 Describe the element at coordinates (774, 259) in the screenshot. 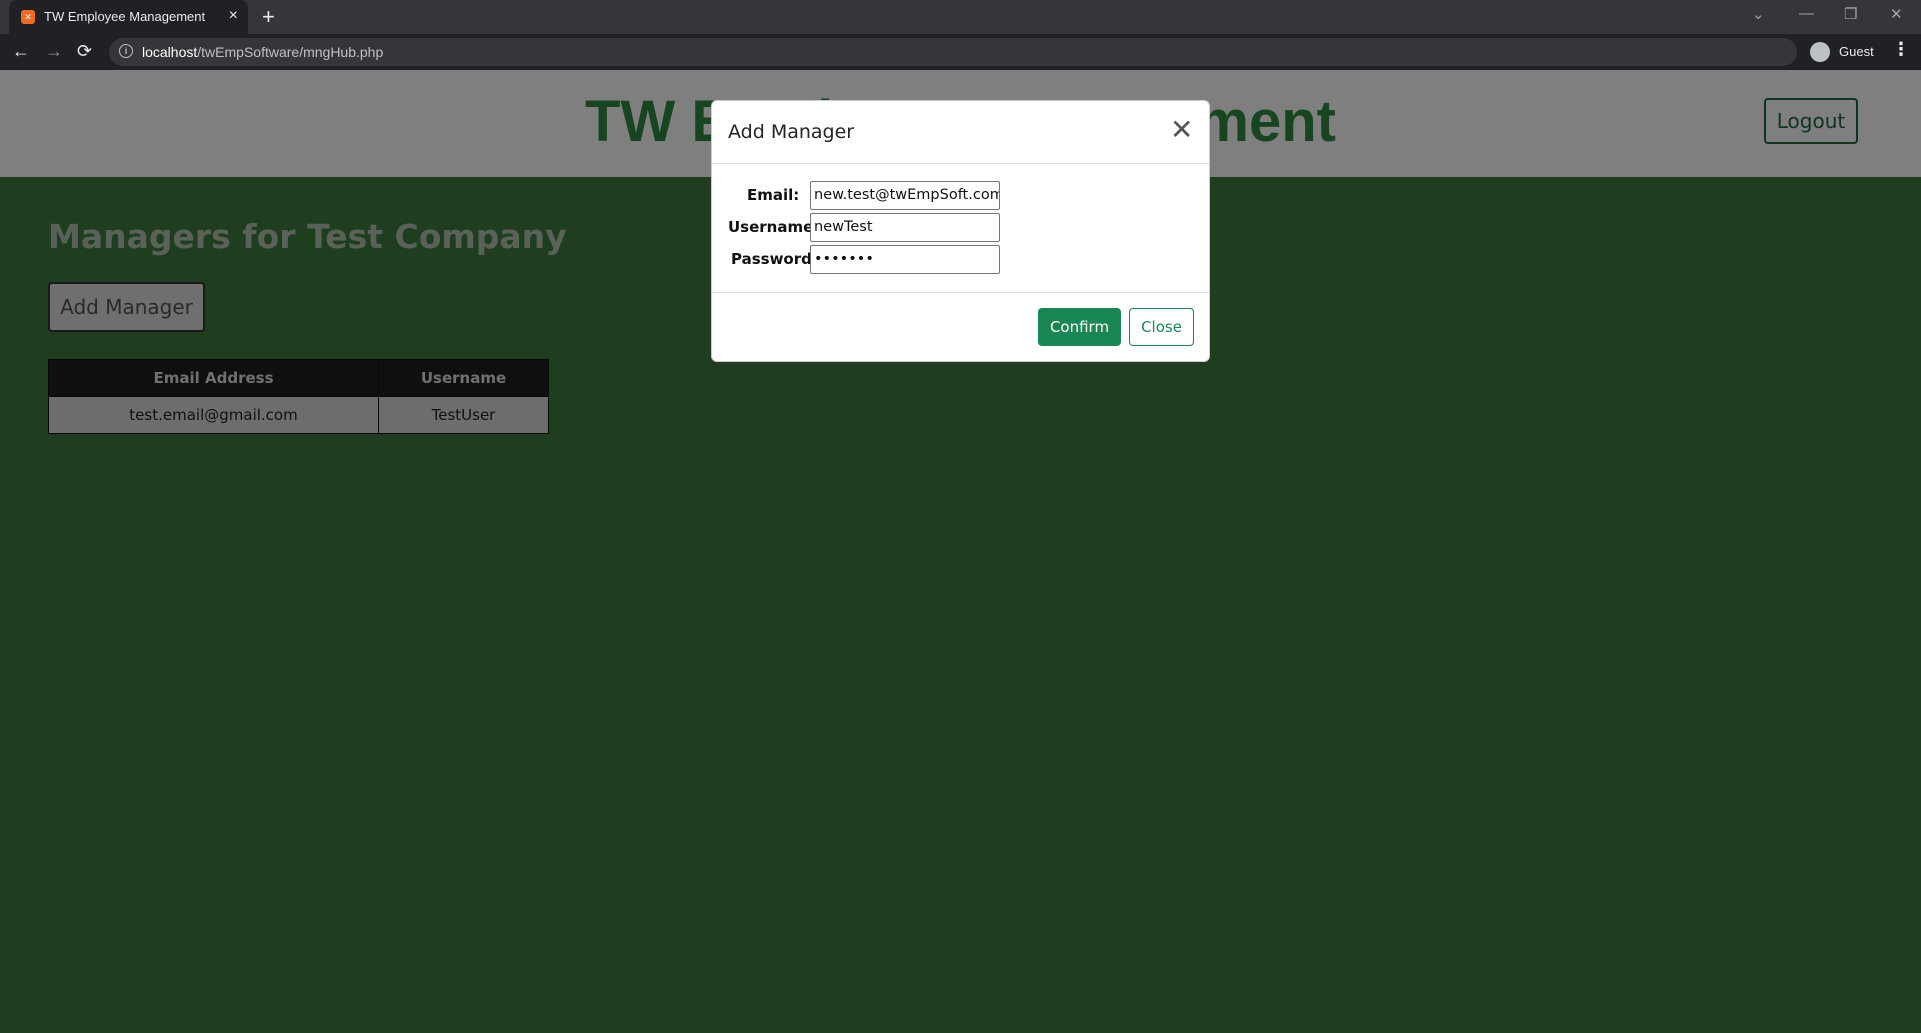

I see `password-label: Password:` at that location.